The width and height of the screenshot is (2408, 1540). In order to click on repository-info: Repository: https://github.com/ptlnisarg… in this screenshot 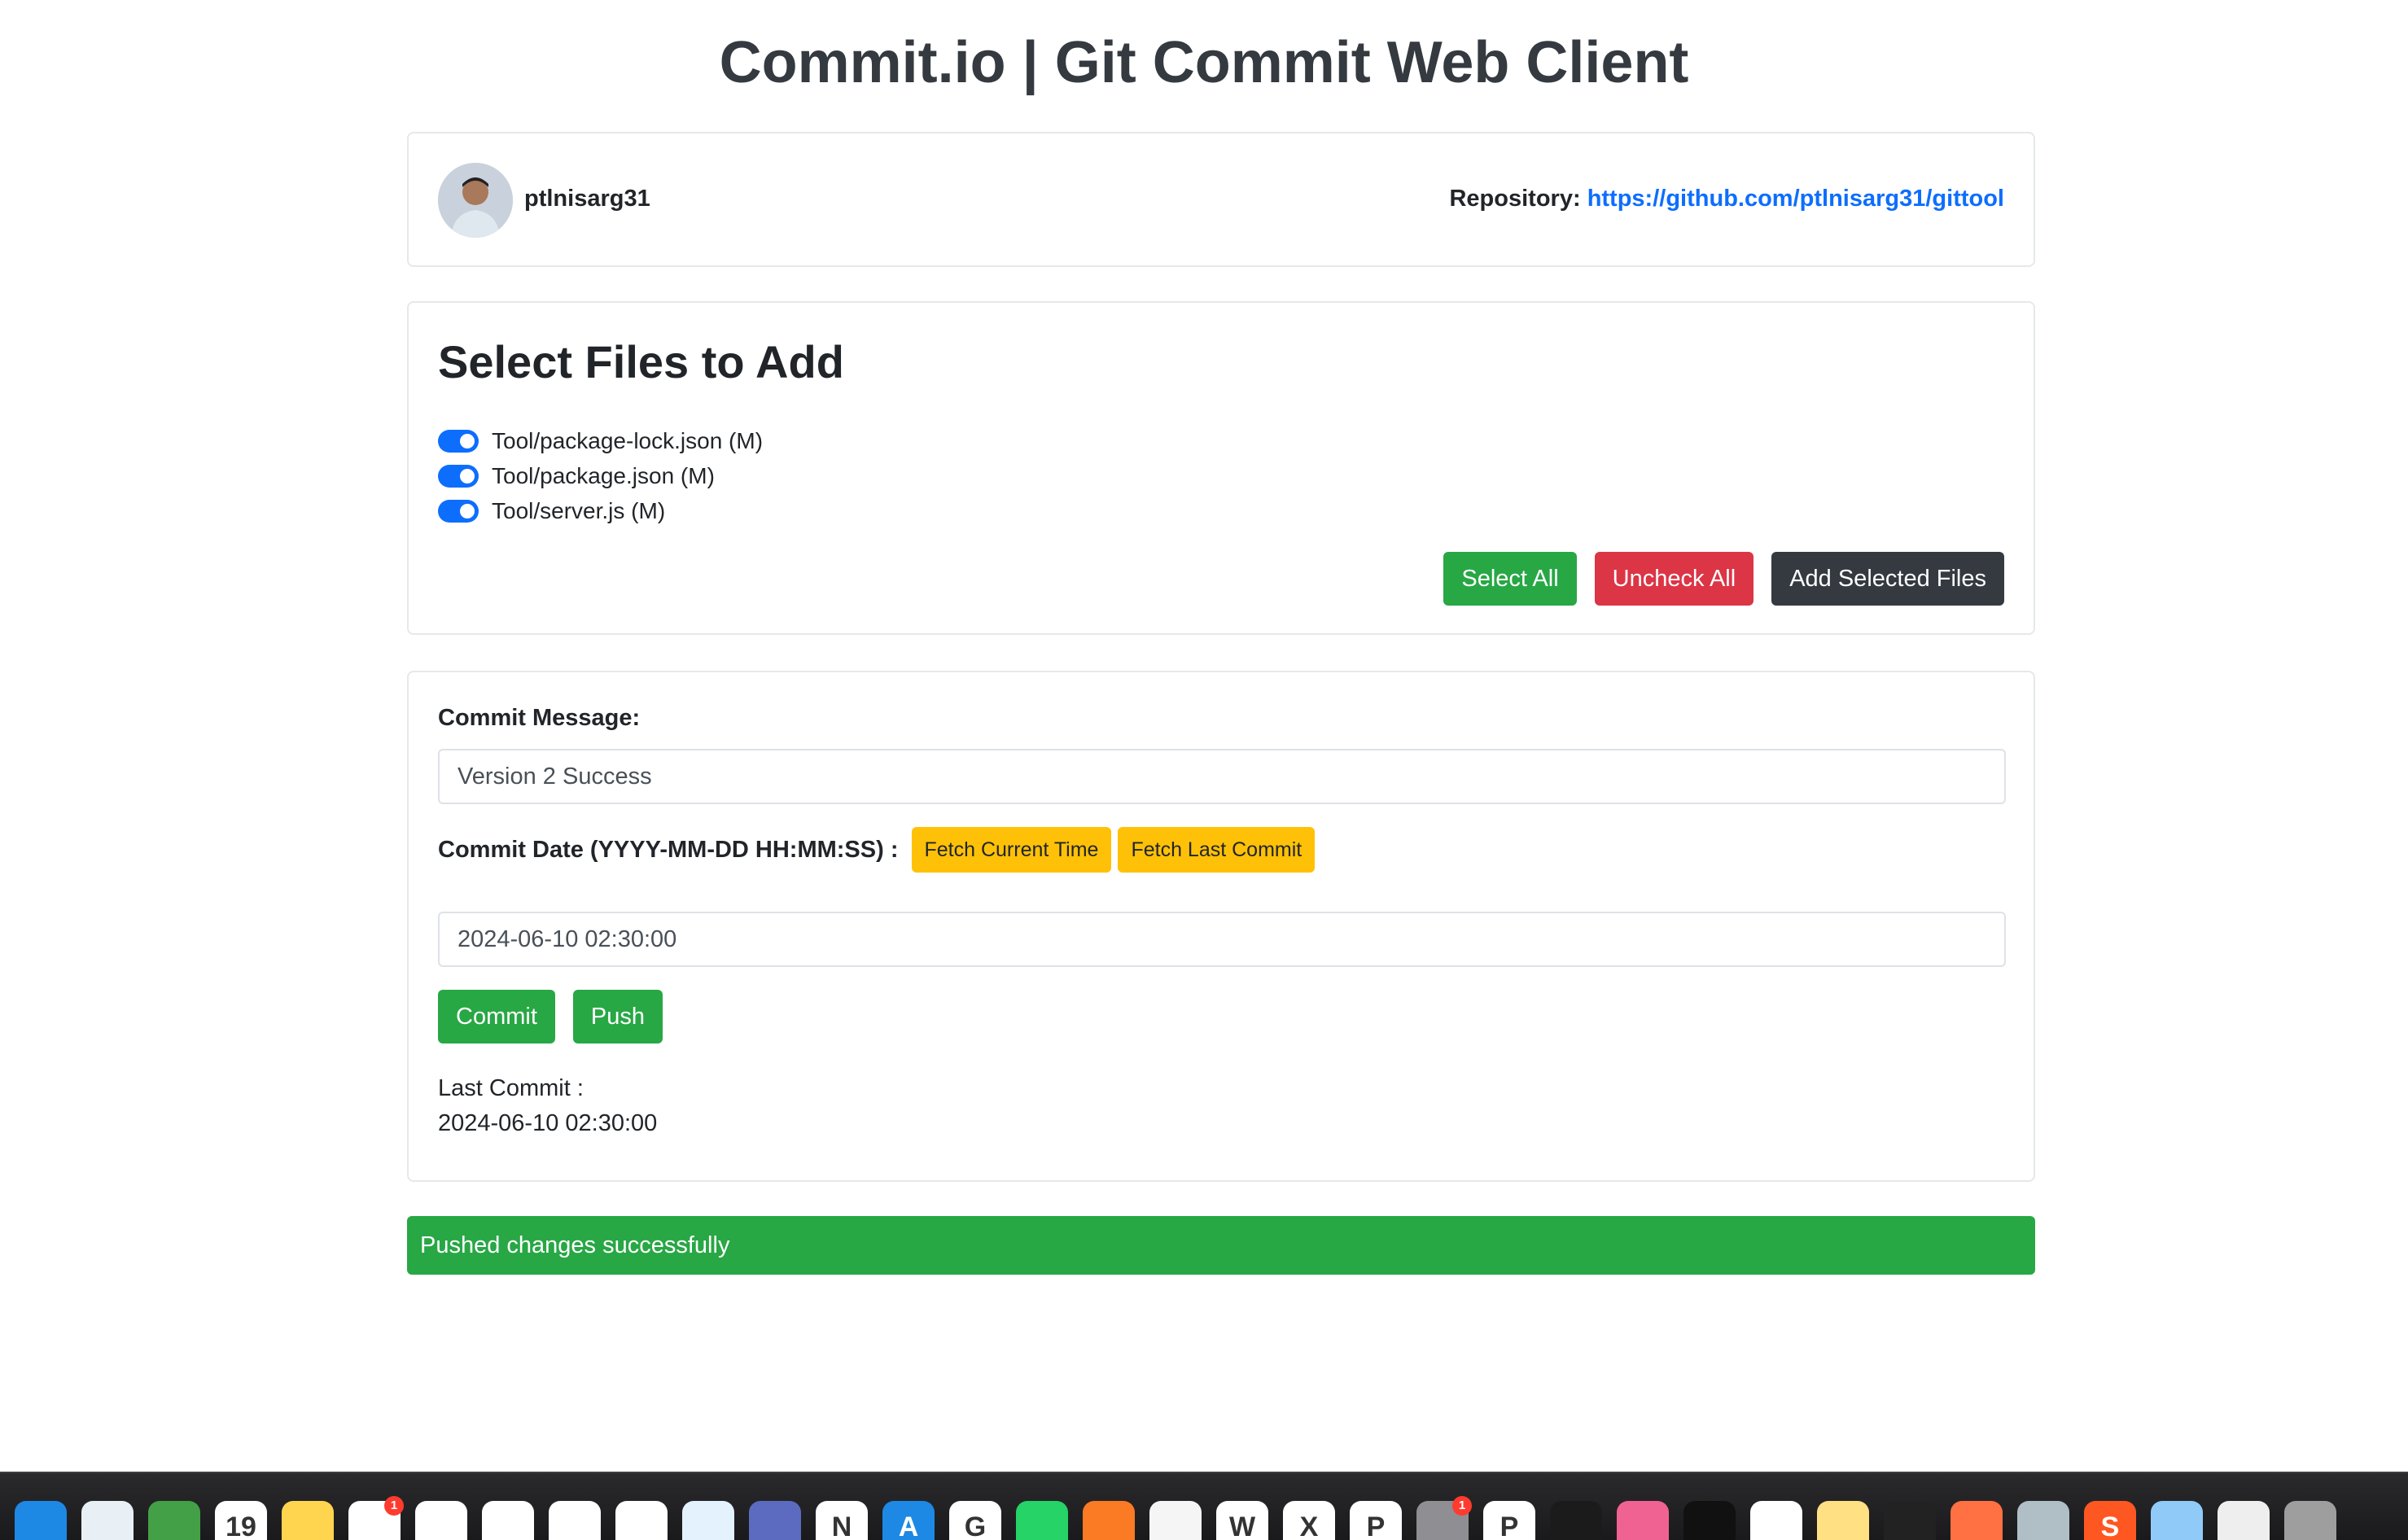, I will do `click(1726, 199)`.